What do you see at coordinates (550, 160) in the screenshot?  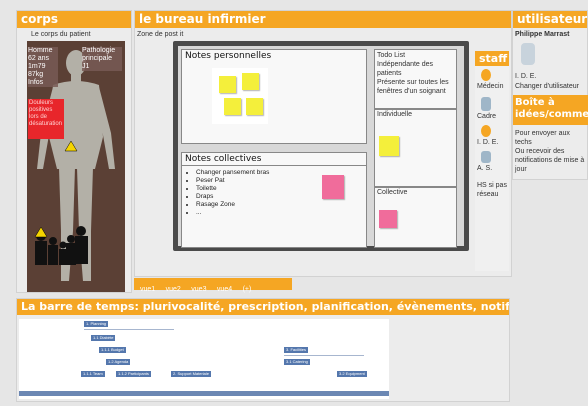 I see `feedback-line: notifications de mise à` at bounding box center [550, 160].